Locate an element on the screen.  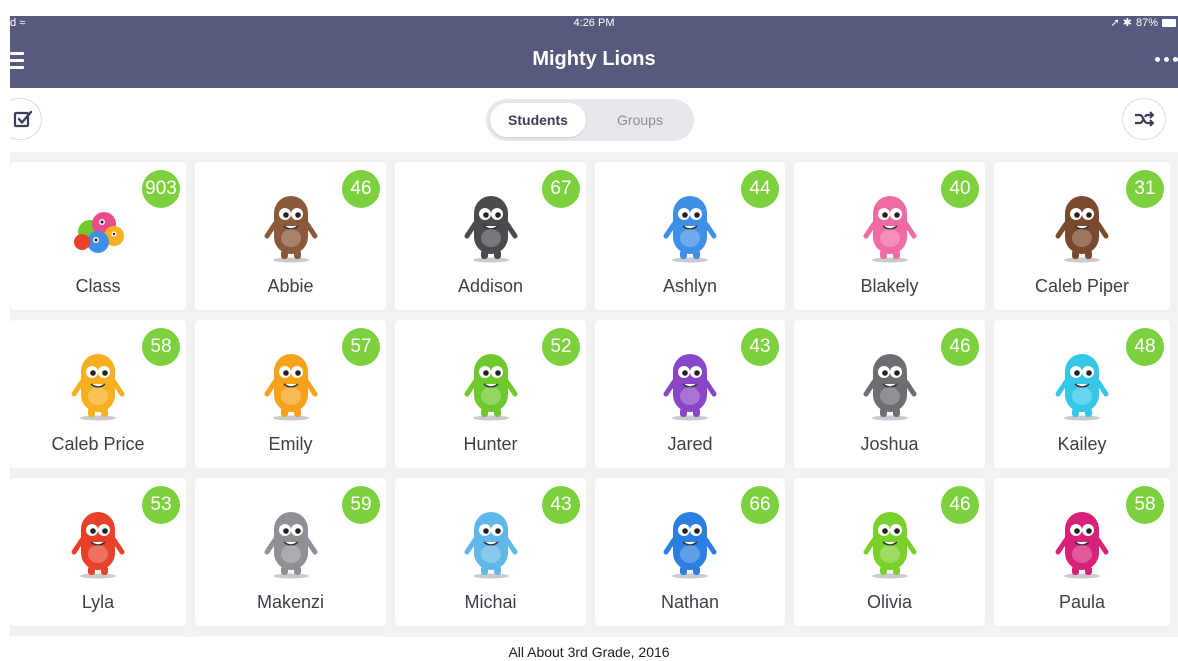
student-card: 59 Makenzi is located at coordinates (290, 552).